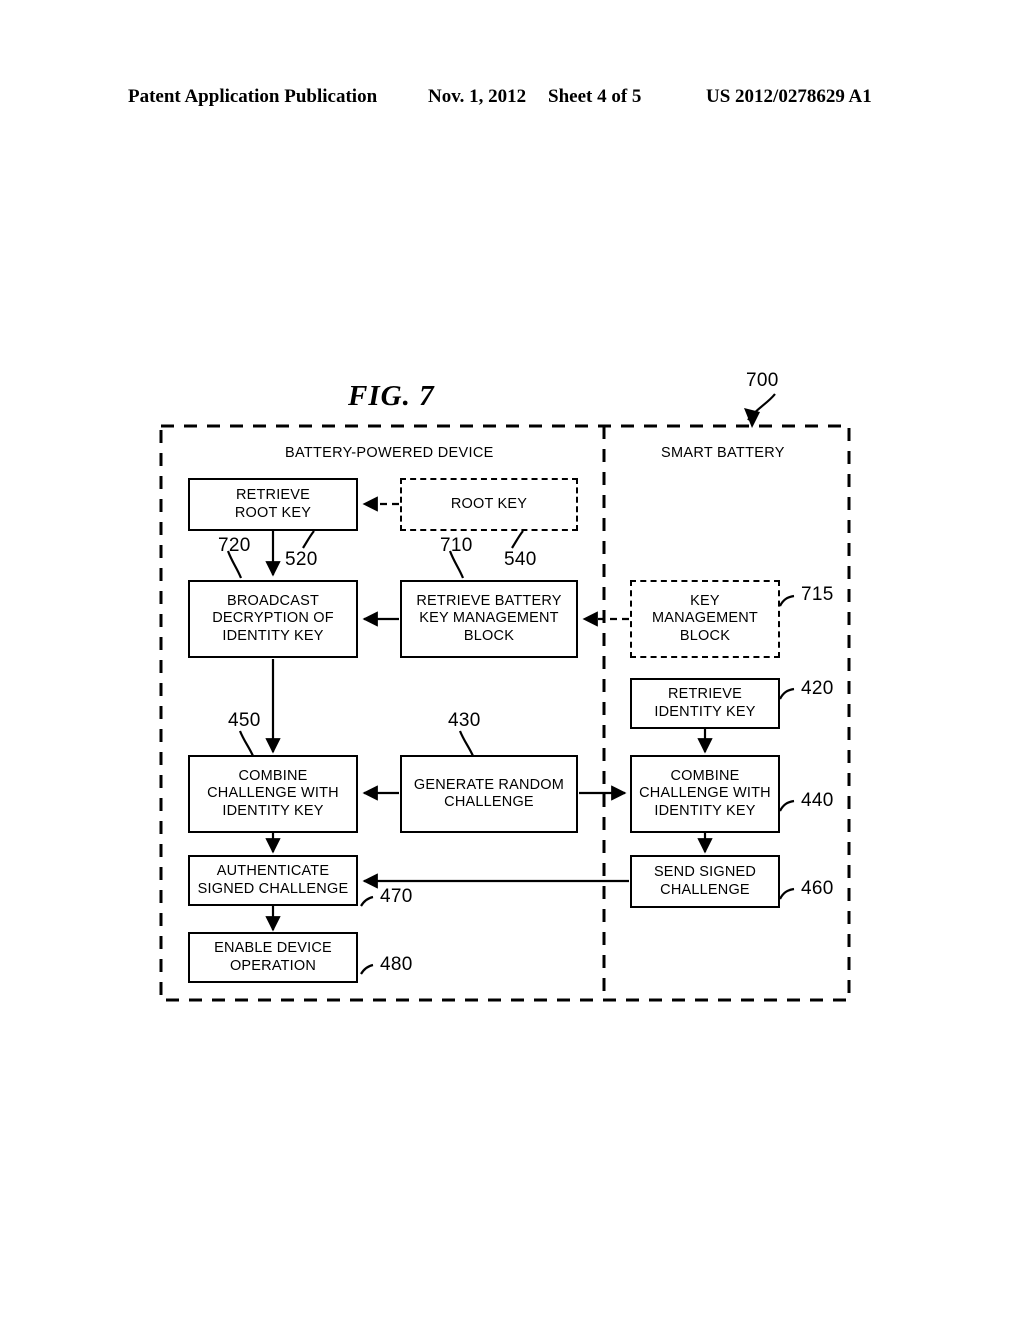 The height and width of the screenshot is (1320, 1024). I want to click on ref-480: 480, so click(396, 964).